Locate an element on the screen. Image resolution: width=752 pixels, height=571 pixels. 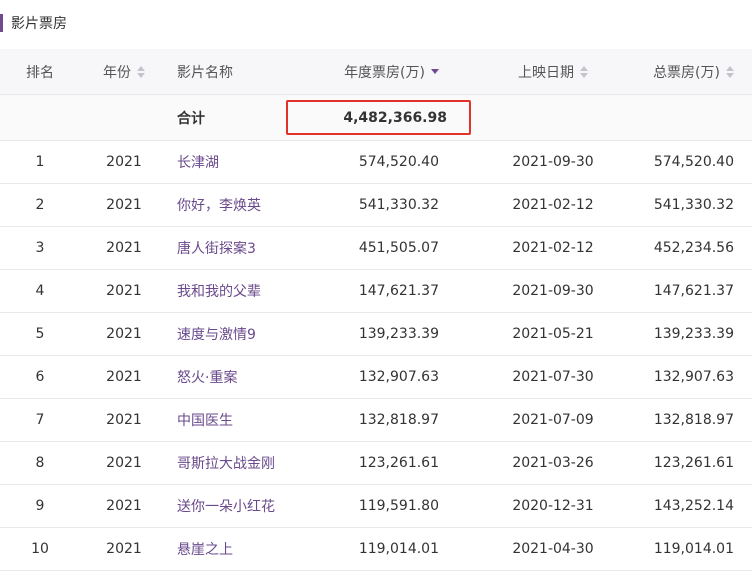
total-box-office-cell: 132,907.63 is located at coordinates (693, 377).